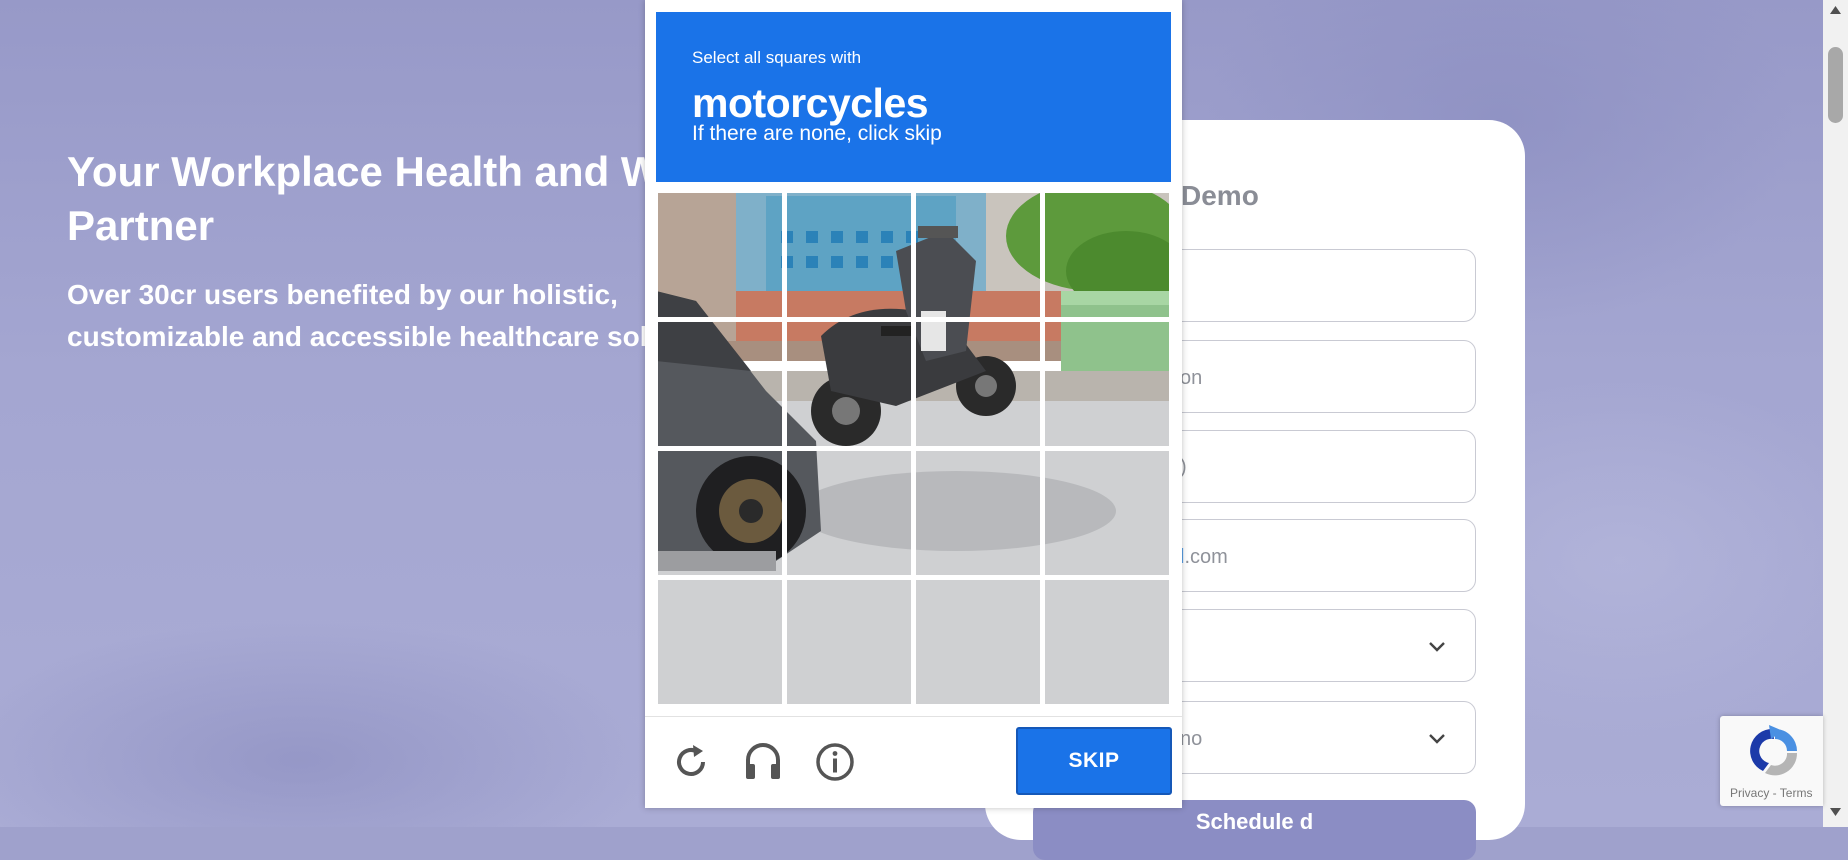  What do you see at coordinates (1220, 195) in the screenshot?
I see `form-heading: Demo` at bounding box center [1220, 195].